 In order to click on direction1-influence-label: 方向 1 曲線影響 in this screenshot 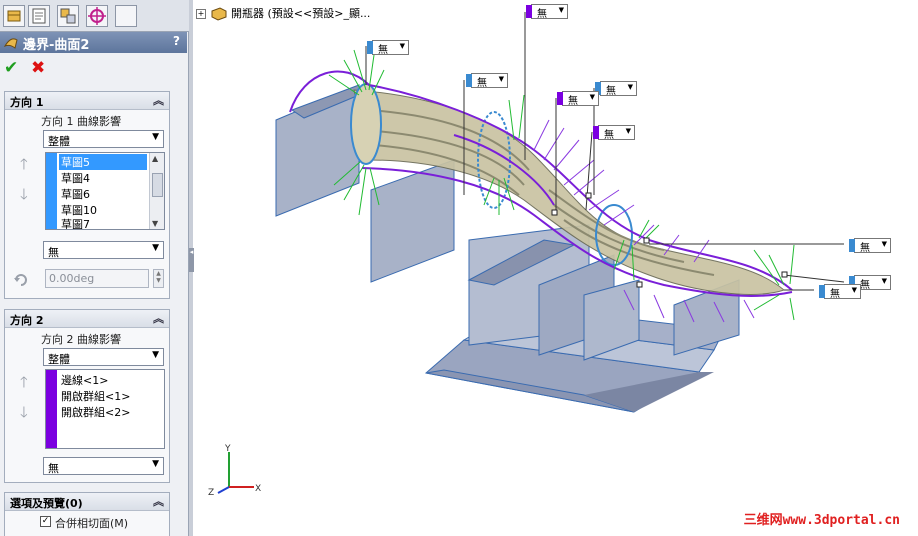, I will do `click(81, 121)`.